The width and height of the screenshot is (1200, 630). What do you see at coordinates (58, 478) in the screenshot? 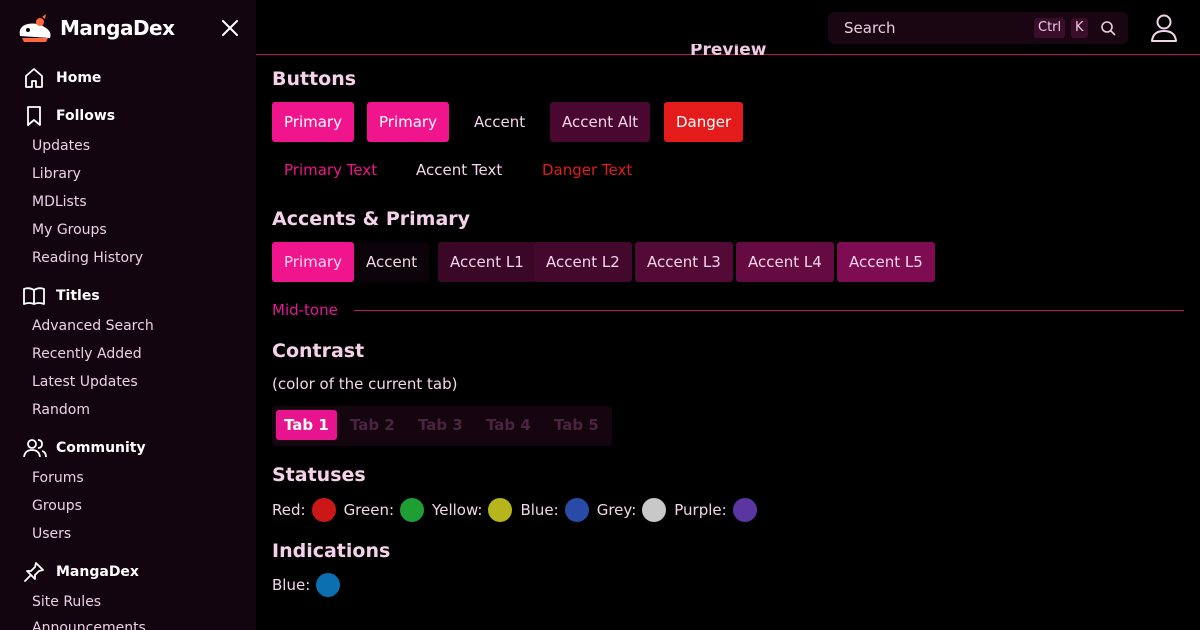
I see `sidebar-item-forums: Forums` at bounding box center [58, 478].